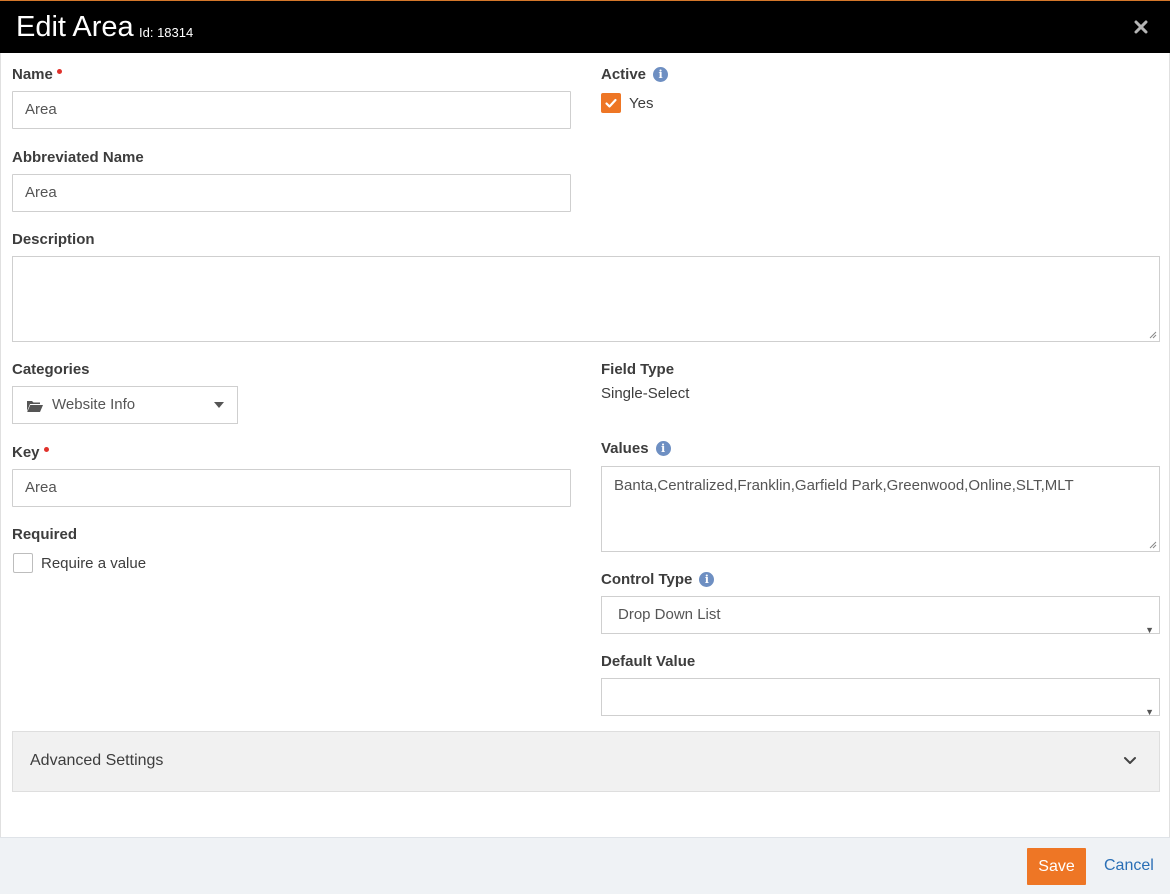 This screenshot has height=894, width=1170. I want to click on modal-header: Edit Area Id: 18314, so click(585, 26).